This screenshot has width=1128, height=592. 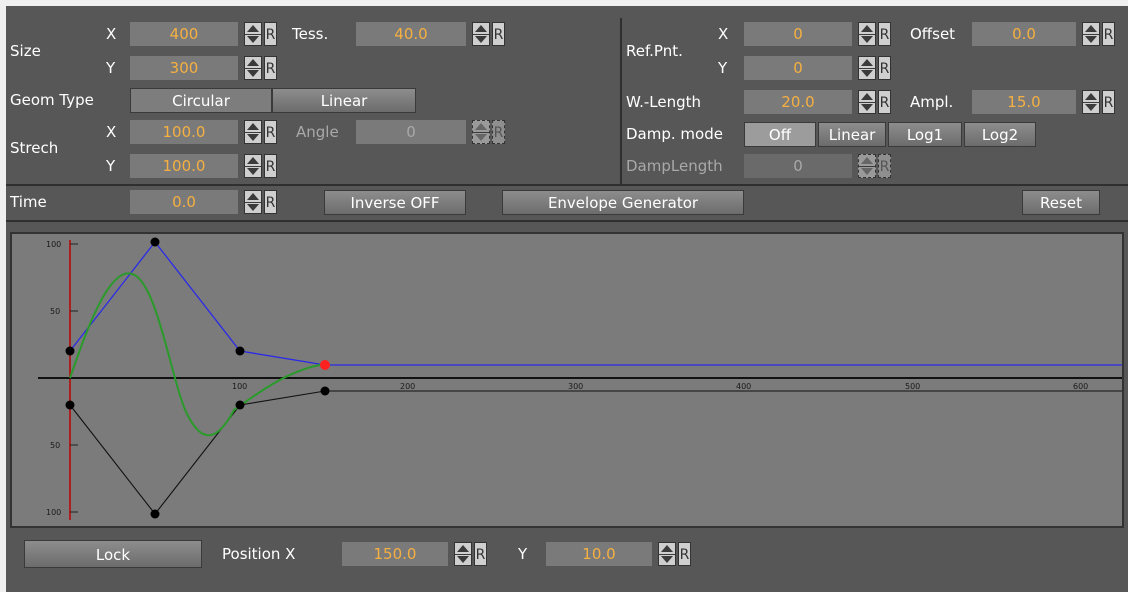 I want to click on strech-x-spinner, so click(x=253, y=132).